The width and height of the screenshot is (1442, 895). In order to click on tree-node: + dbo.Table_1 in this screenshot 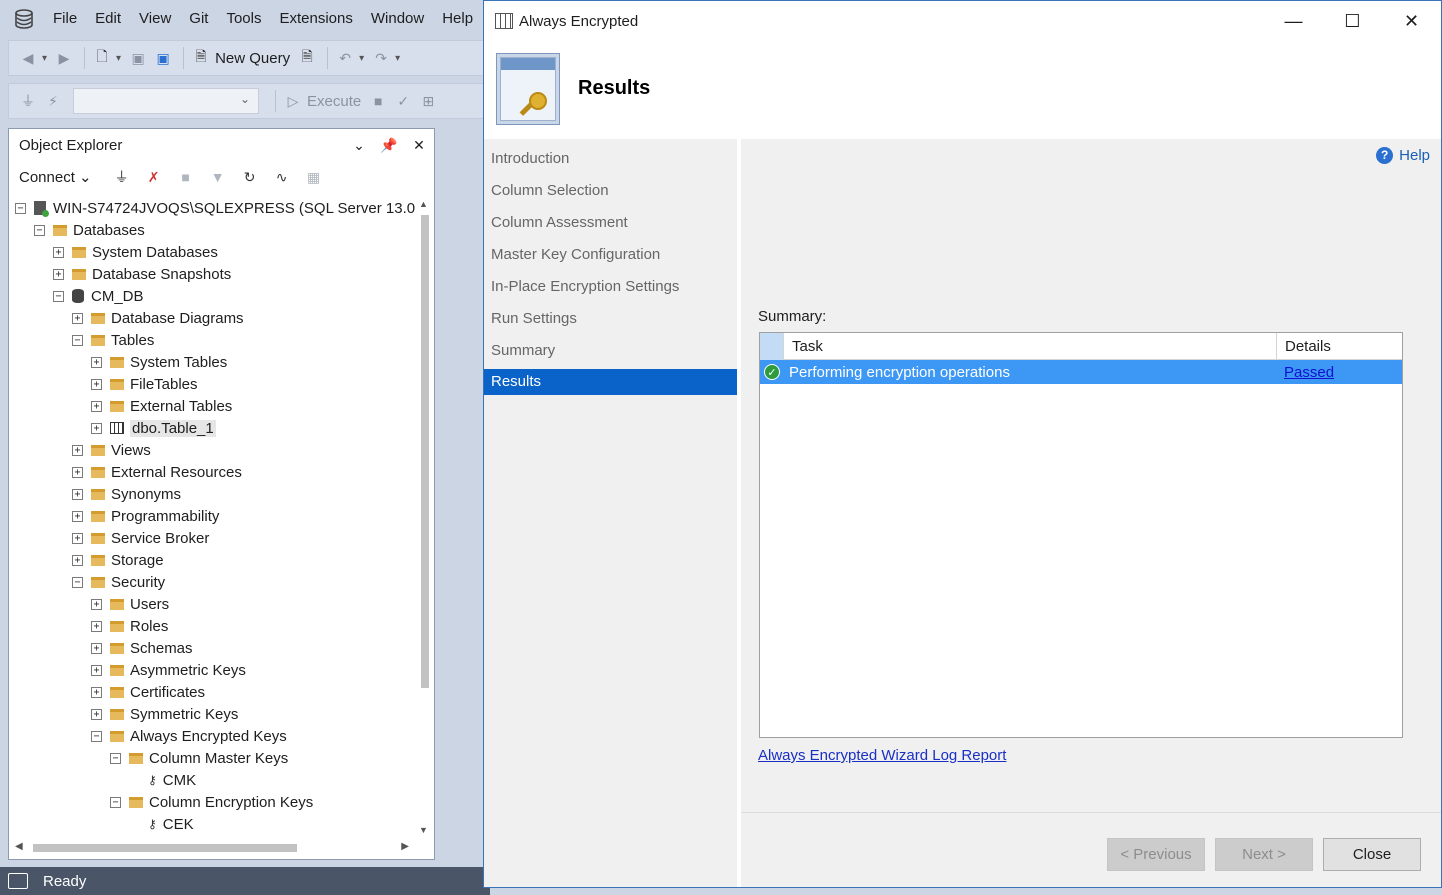, I will do `click(153, 428)`.